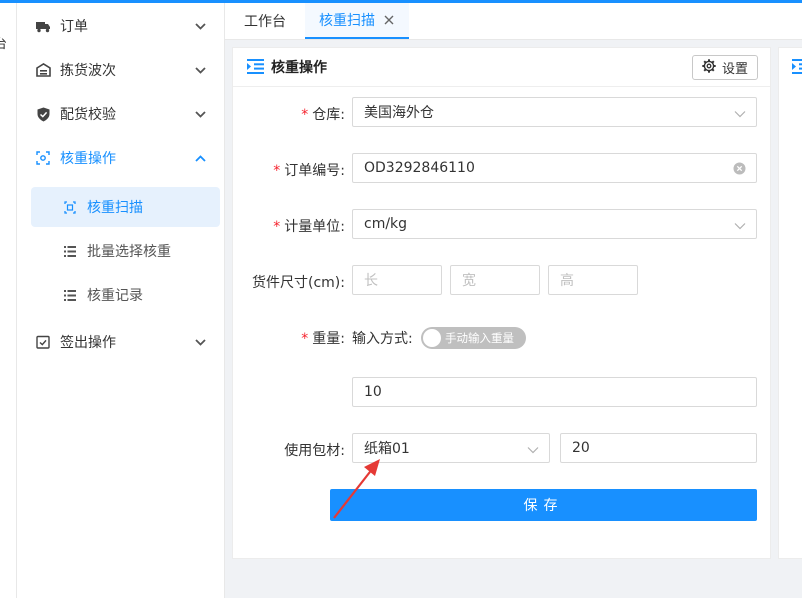 This screenshot has height=598, width=802. I want to click on unit-value: cm/kg, so click(386, 224).